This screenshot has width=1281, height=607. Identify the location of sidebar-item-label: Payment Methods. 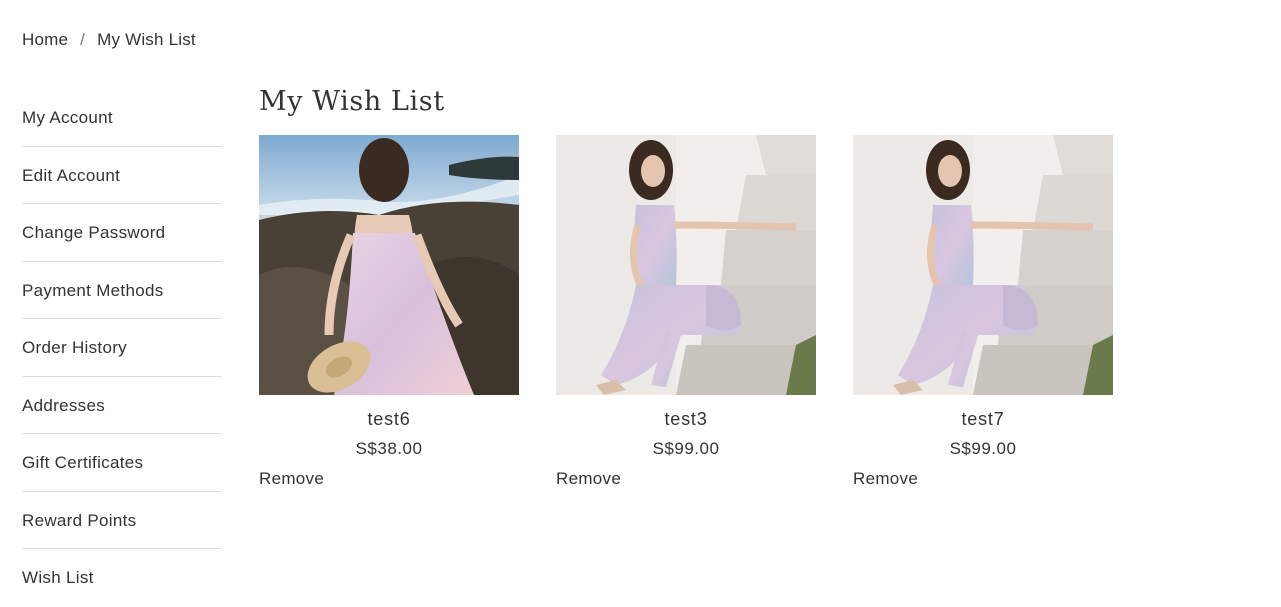
(93, 290).